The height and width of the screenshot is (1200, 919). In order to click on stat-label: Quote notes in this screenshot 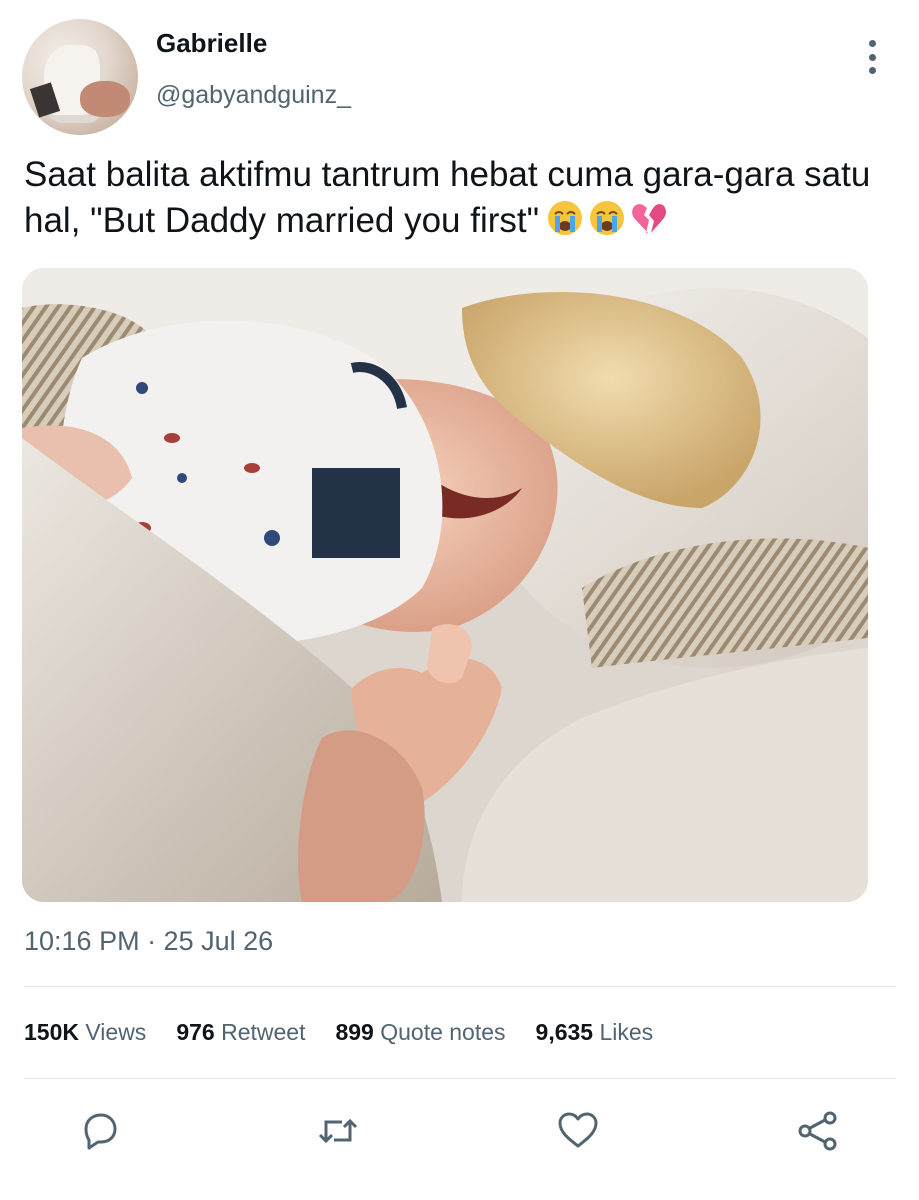, I will do `click(443, 1032)`.